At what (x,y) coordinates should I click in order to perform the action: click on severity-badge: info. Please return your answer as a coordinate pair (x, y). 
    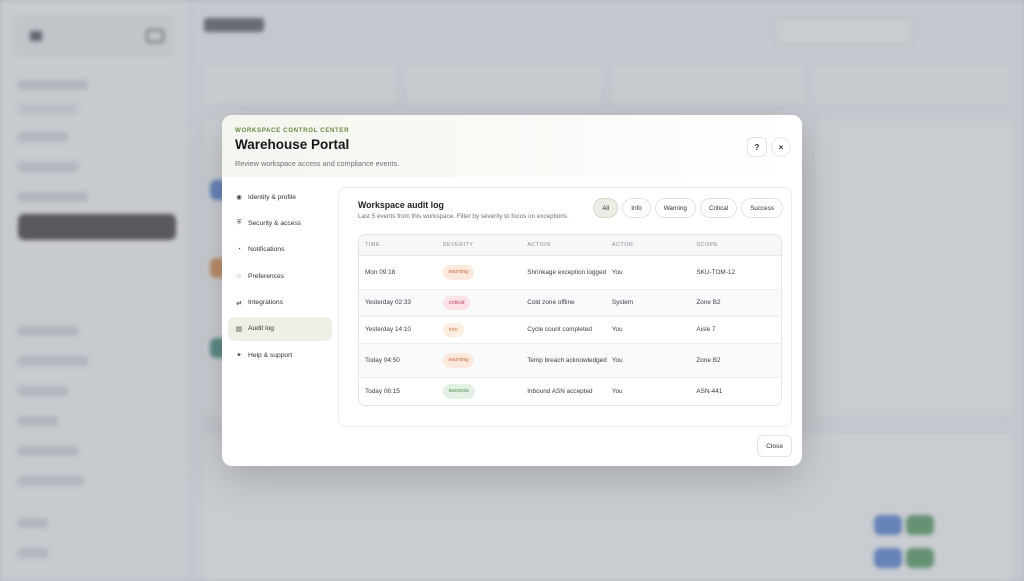
    Looking at the image, I should click on (453, 330).